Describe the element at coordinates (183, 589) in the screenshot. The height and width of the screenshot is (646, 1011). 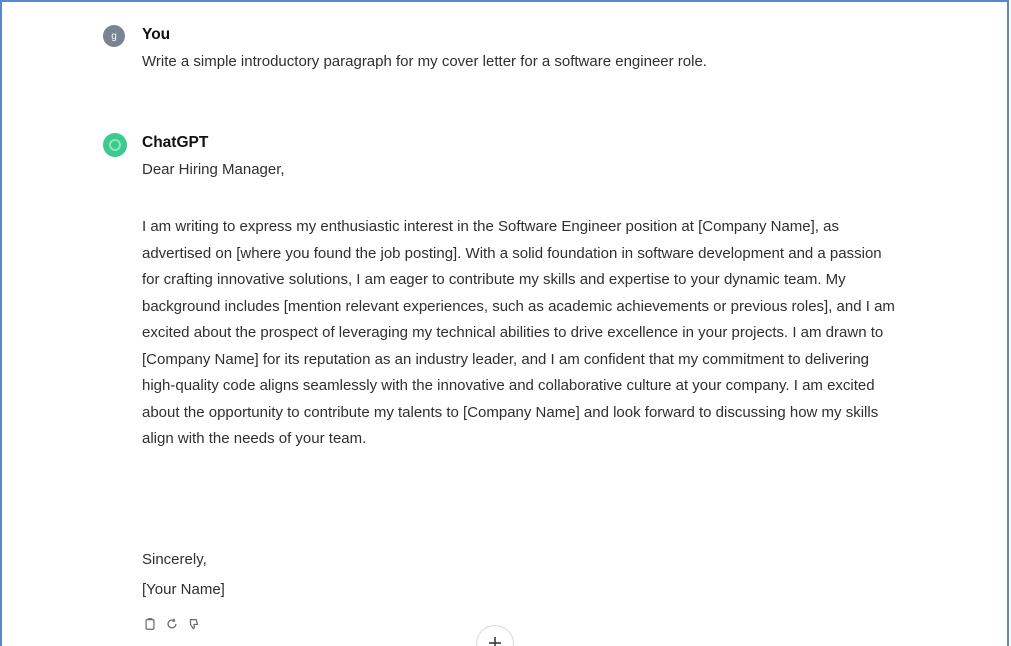
I see `letter-signature: [Your Name]` at that location.